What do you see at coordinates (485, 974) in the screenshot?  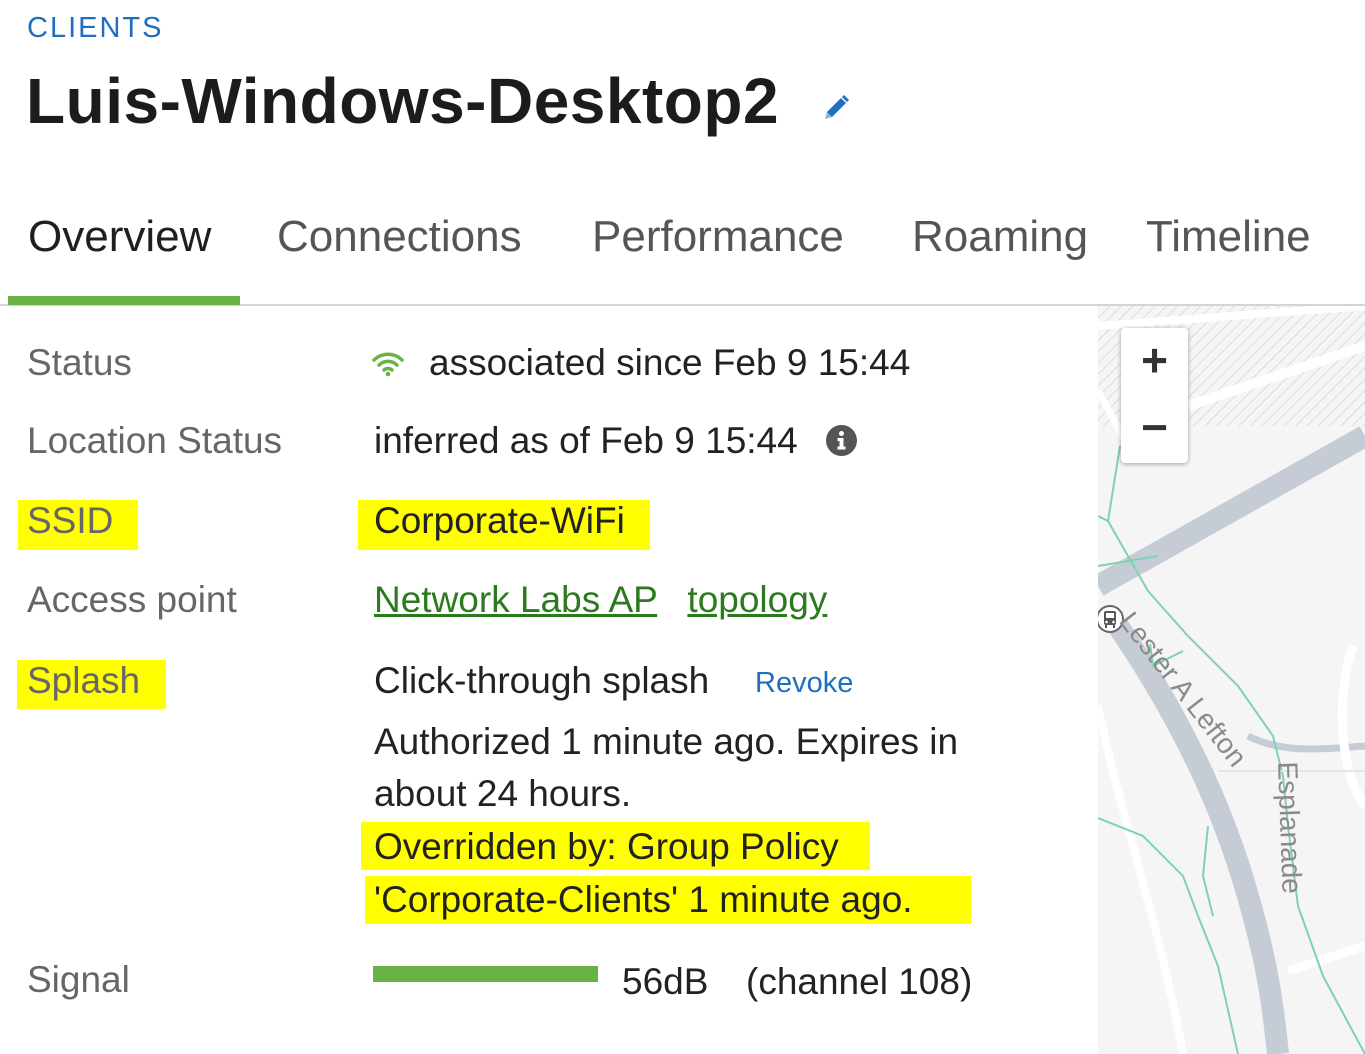 I see `signal-strength-bar` at bounding box center [485, 974].